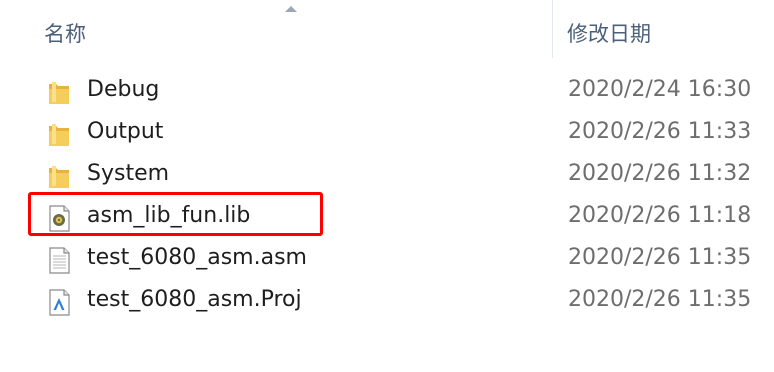 The height and width of the screenshot is (372, 774). Describe the element at coordinates (125, 131) in the screenshot. I see `file-name: Output` at that location.